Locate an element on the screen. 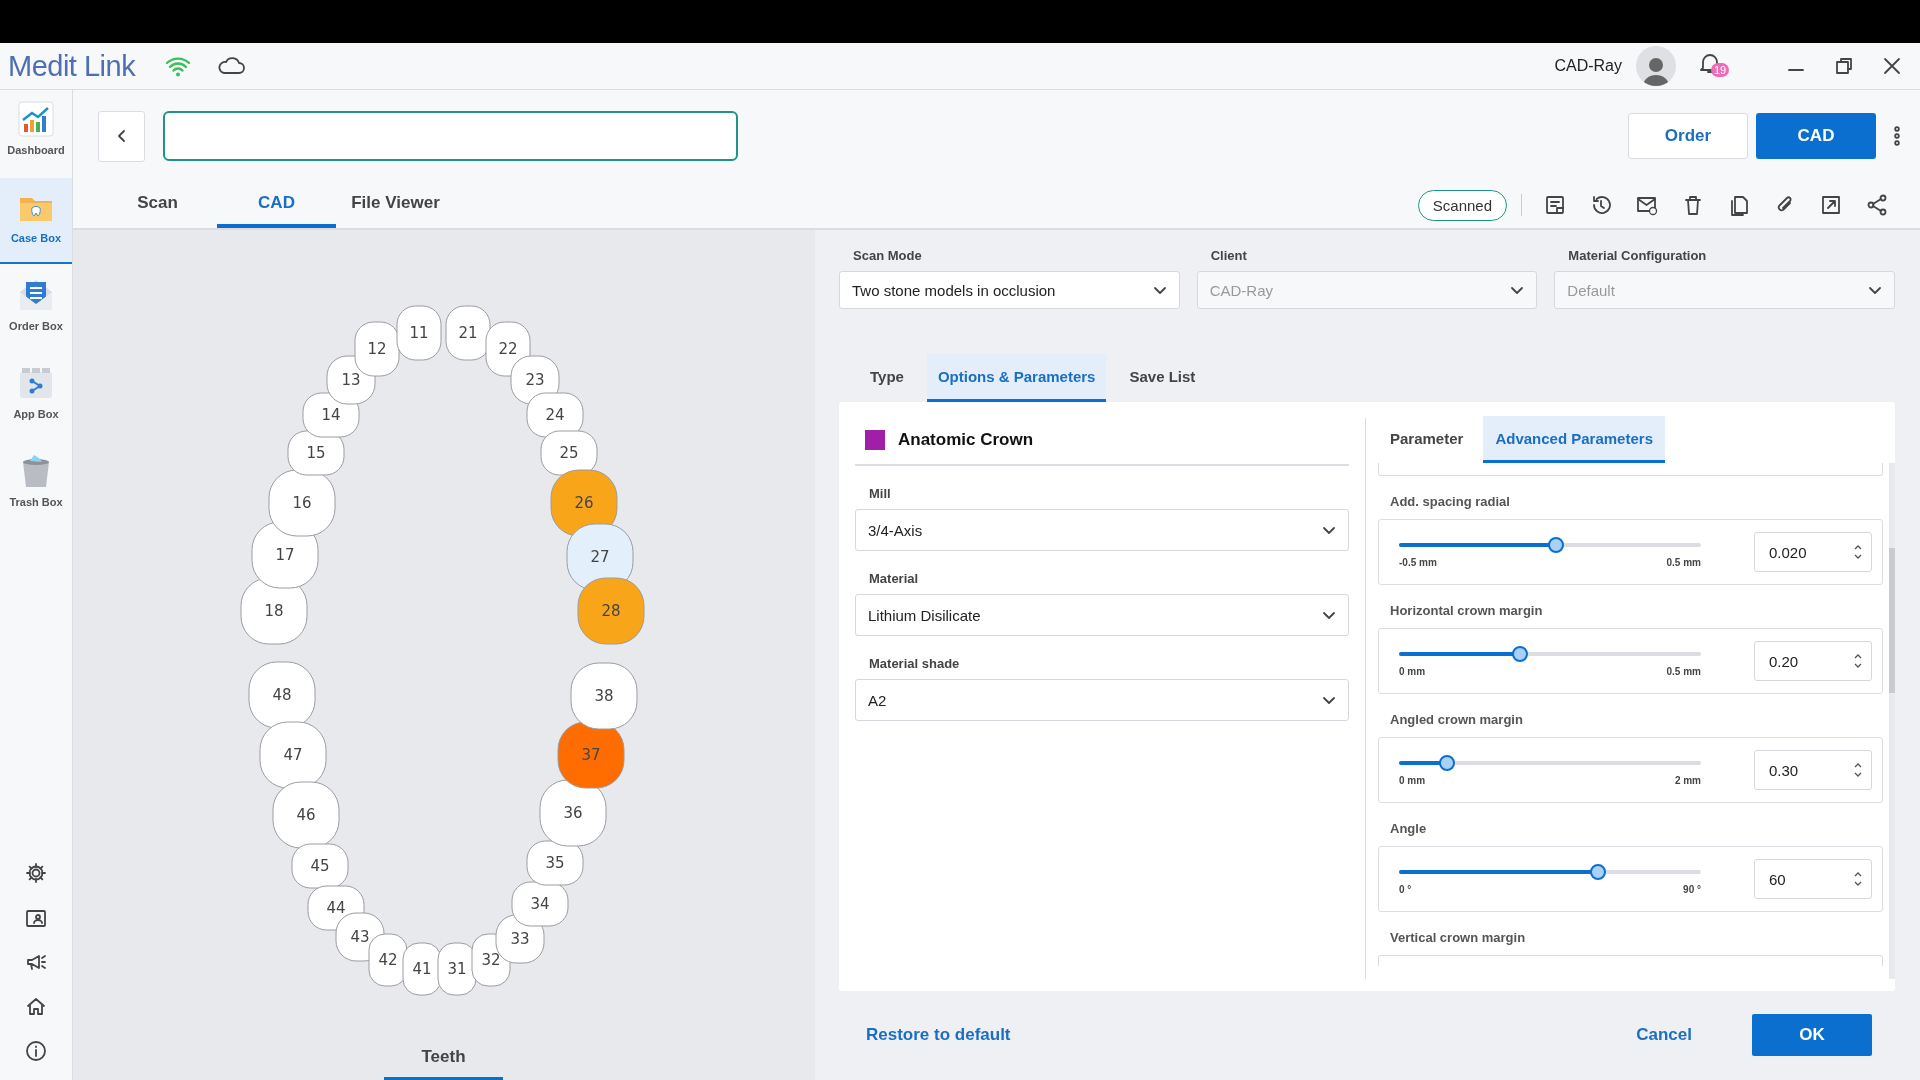 The image size is (1920, 1080). tooth: 37 is located at coordinates (591, 755).